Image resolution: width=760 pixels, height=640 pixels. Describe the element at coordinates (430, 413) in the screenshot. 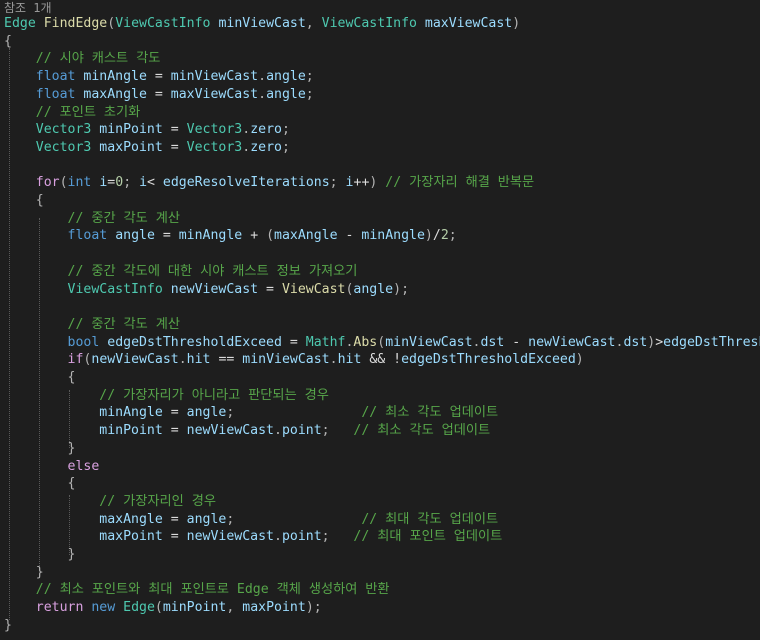

I see `comment-token: // 최소 각도 업데이트` at that location.